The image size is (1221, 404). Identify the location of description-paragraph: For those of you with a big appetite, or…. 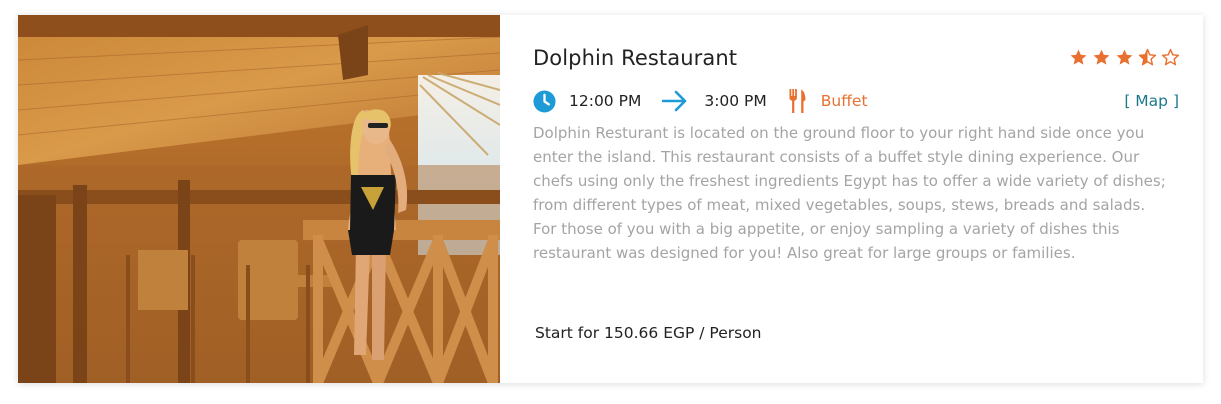
(826, 241).